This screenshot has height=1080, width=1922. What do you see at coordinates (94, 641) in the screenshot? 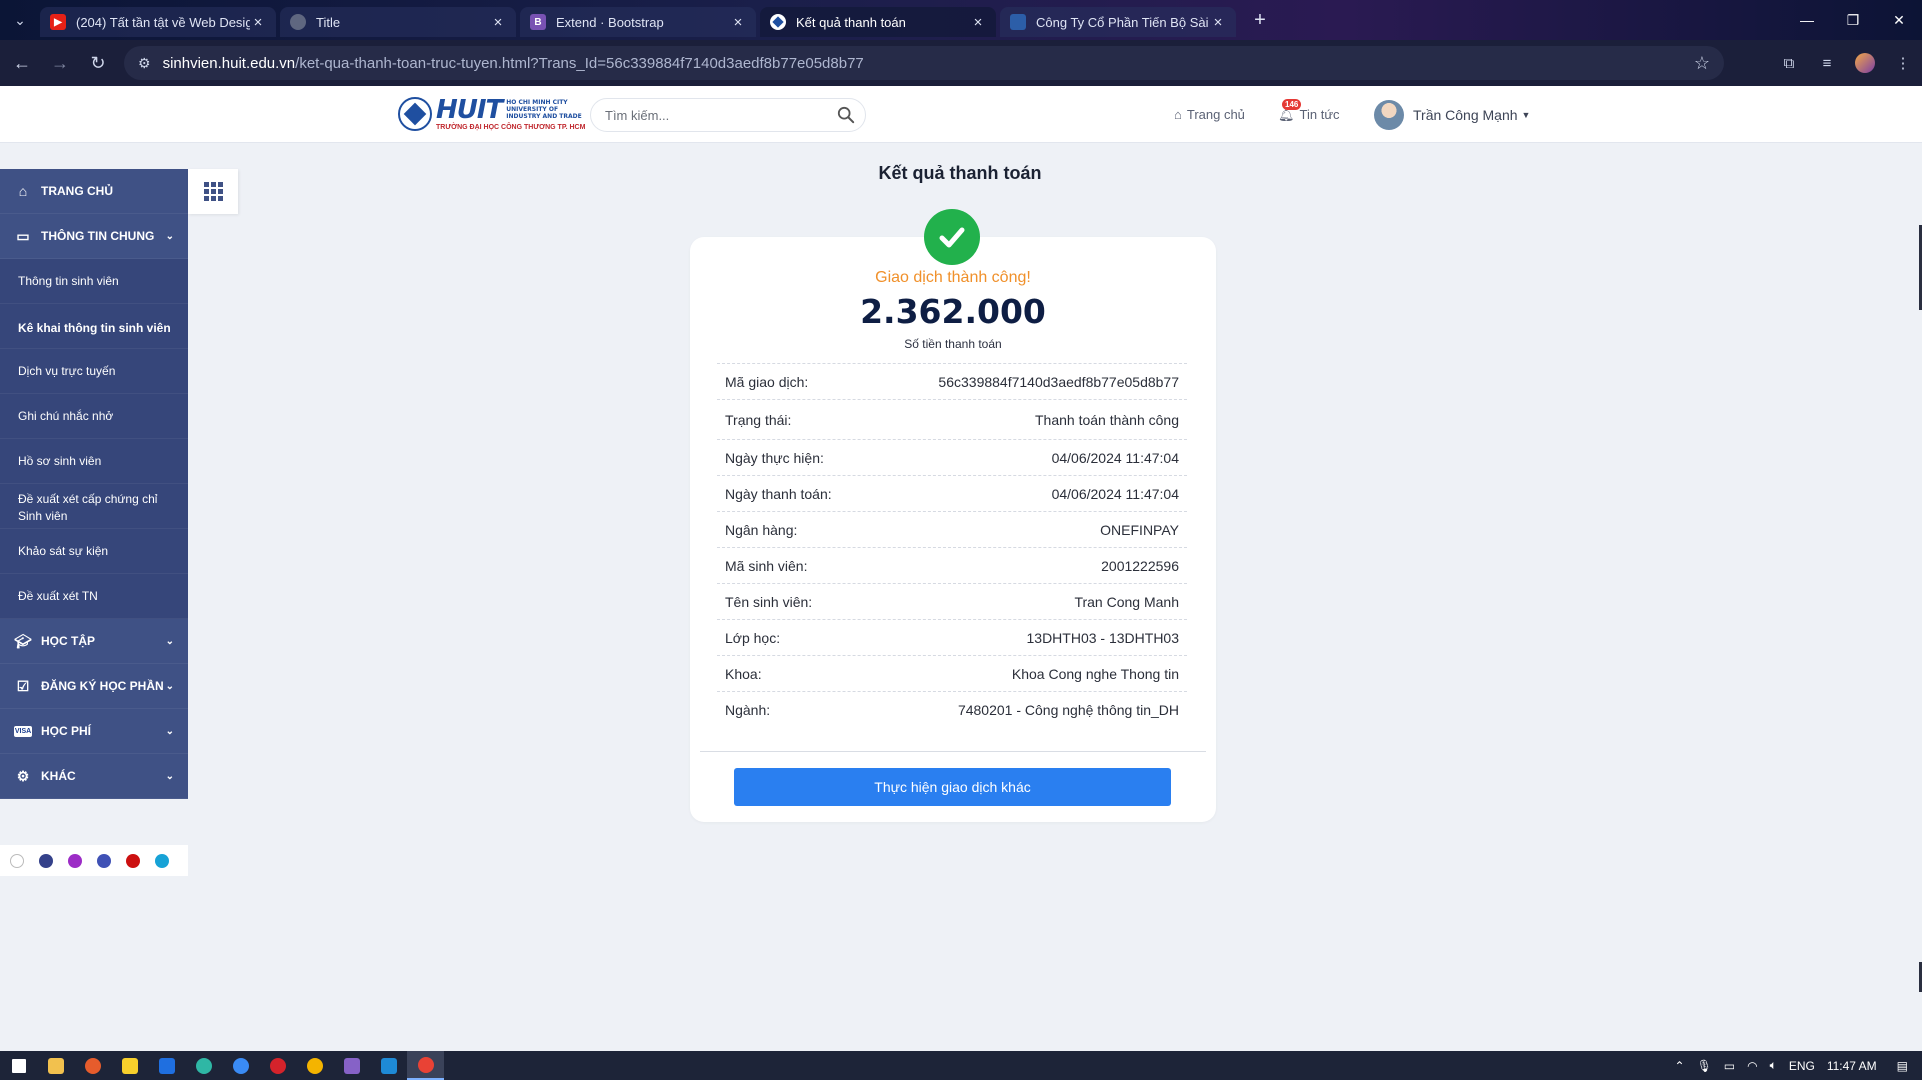
I see `sidebar-item-study: 🎓︎ HỌC TẬP ⌄` at bounding box center [94, 641].